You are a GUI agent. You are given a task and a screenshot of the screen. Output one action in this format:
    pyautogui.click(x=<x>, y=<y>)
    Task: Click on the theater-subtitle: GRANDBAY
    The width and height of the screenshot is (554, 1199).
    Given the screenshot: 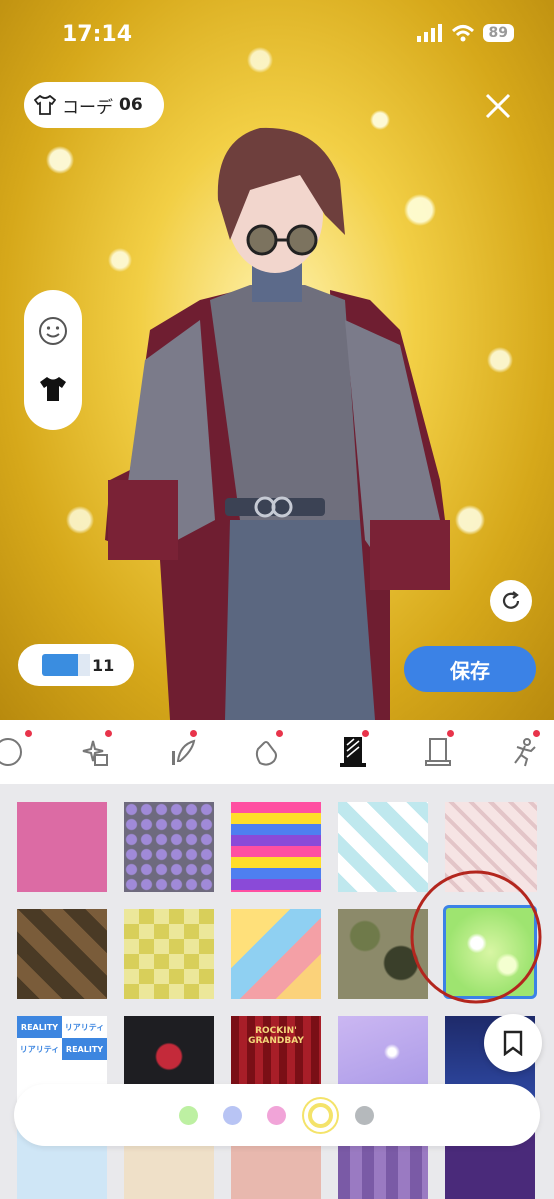 What is the action you would take?
    pyautogui.click(x=276, y=1041)
    